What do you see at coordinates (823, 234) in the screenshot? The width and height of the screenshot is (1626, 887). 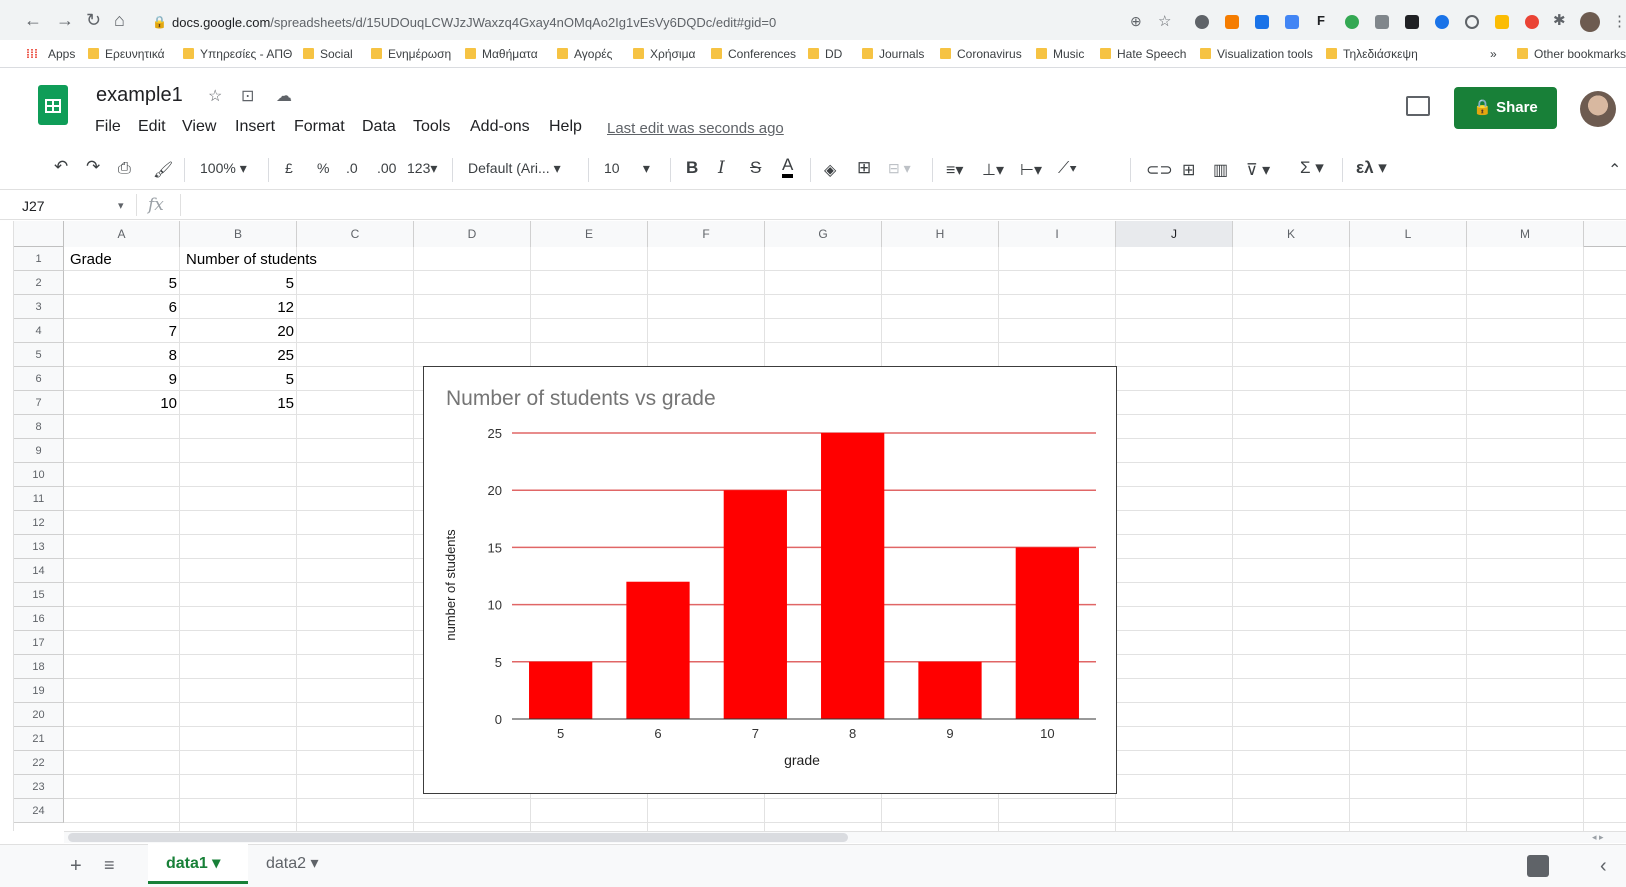 I see `column-header-g: G` at bounding box center [823, 234].